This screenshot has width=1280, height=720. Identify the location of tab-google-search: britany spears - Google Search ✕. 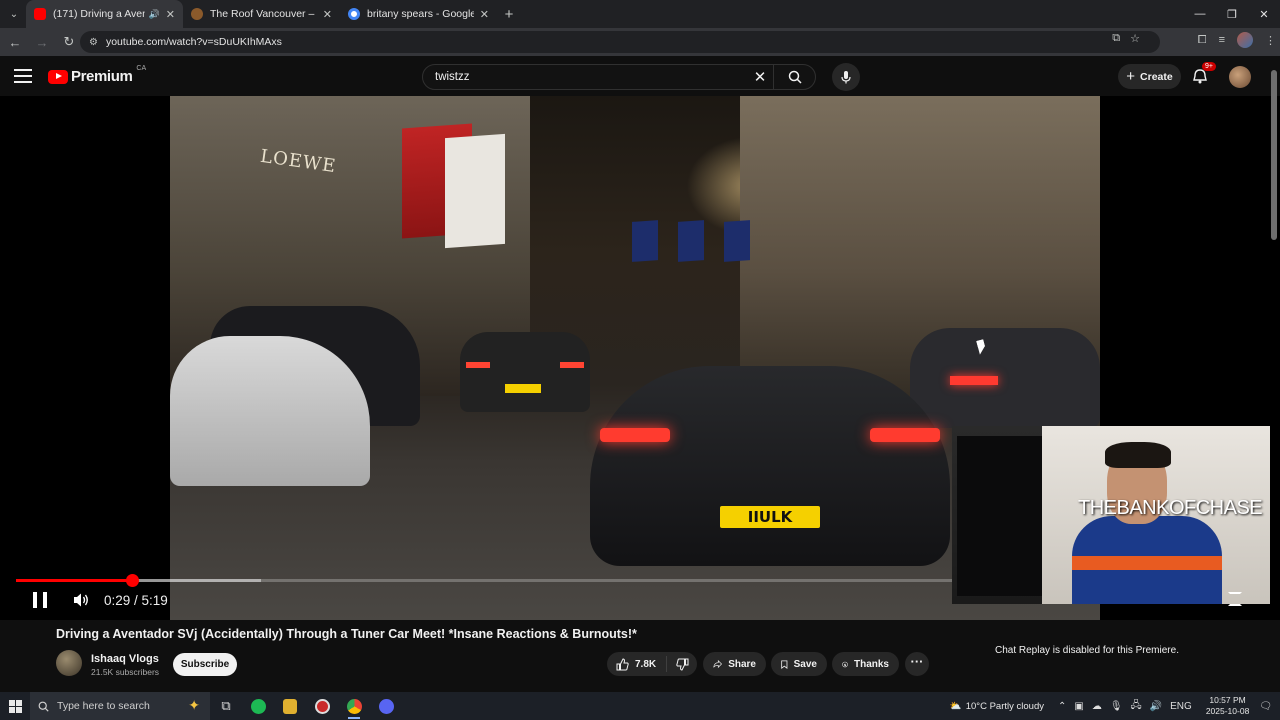
(418, 14).